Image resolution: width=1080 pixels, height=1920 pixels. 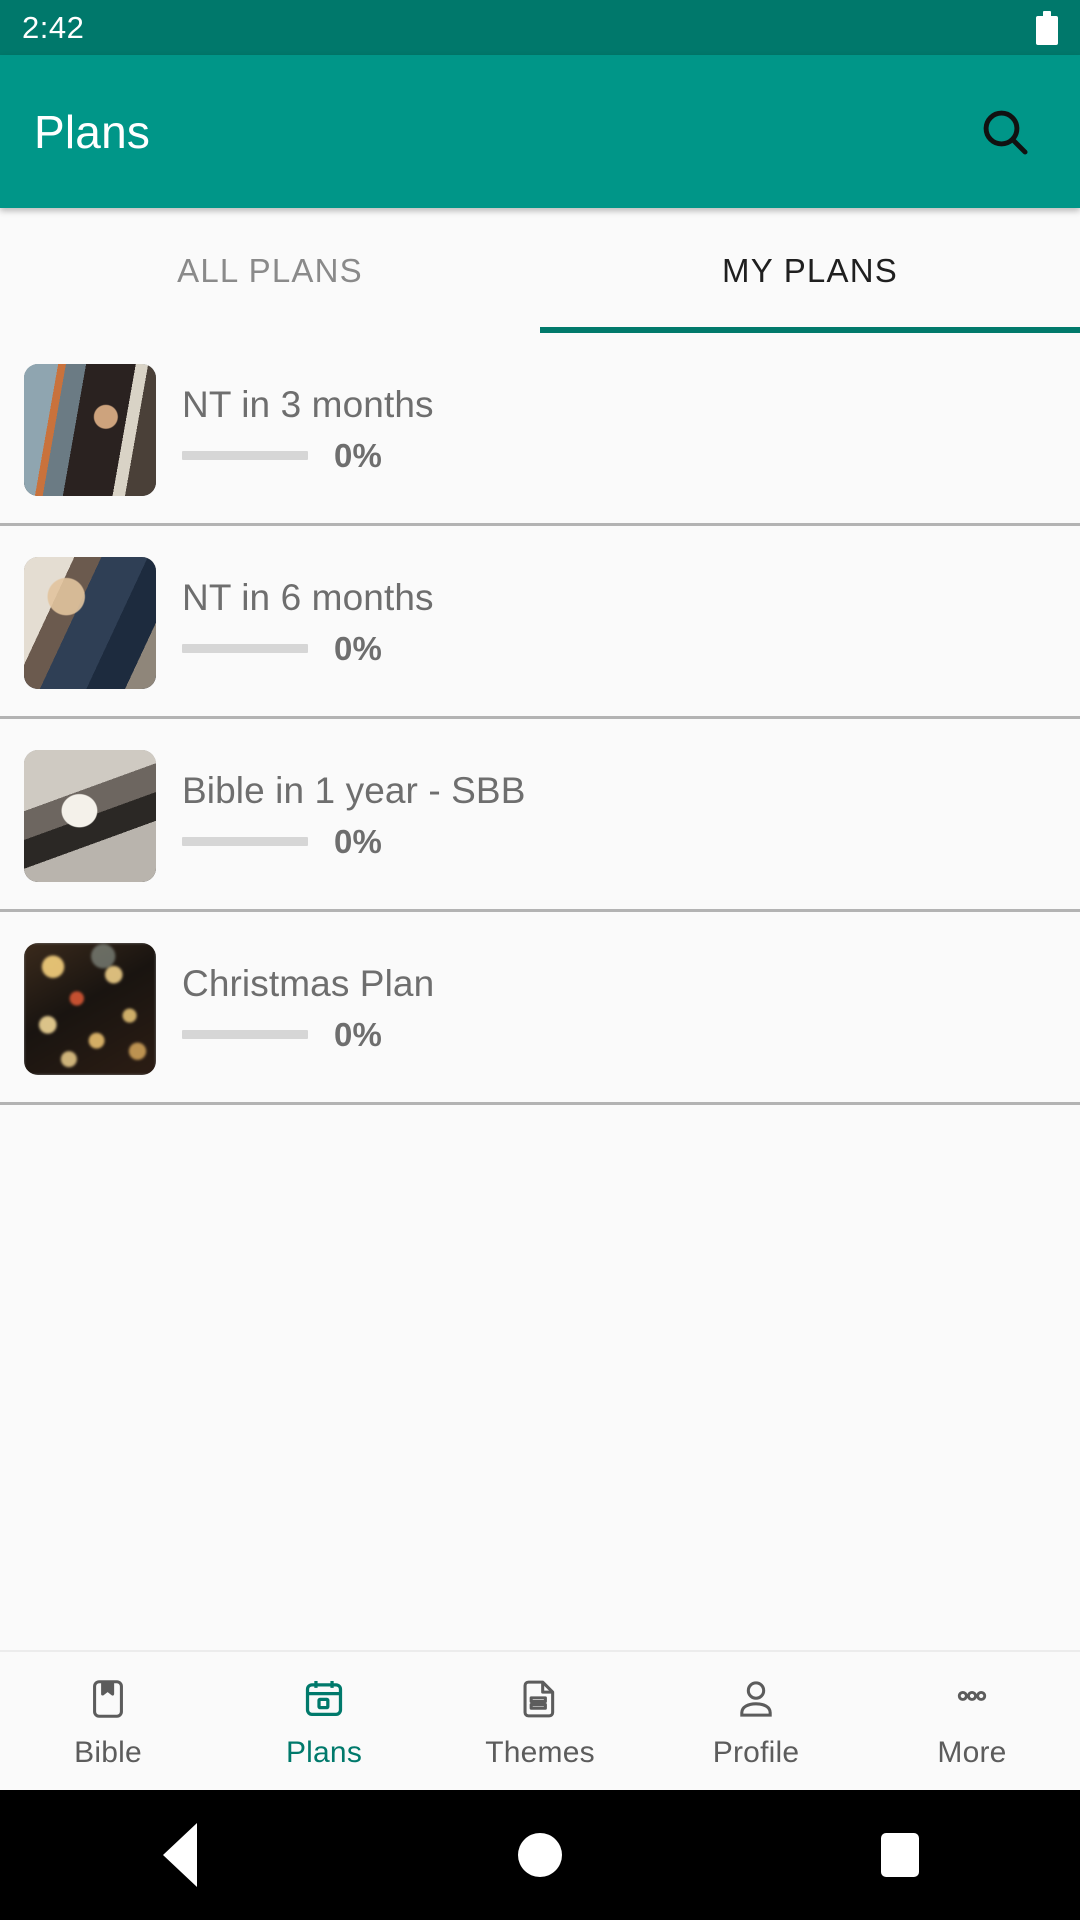 I want to click on recents-square-icon, so click(x=900, y=1855).